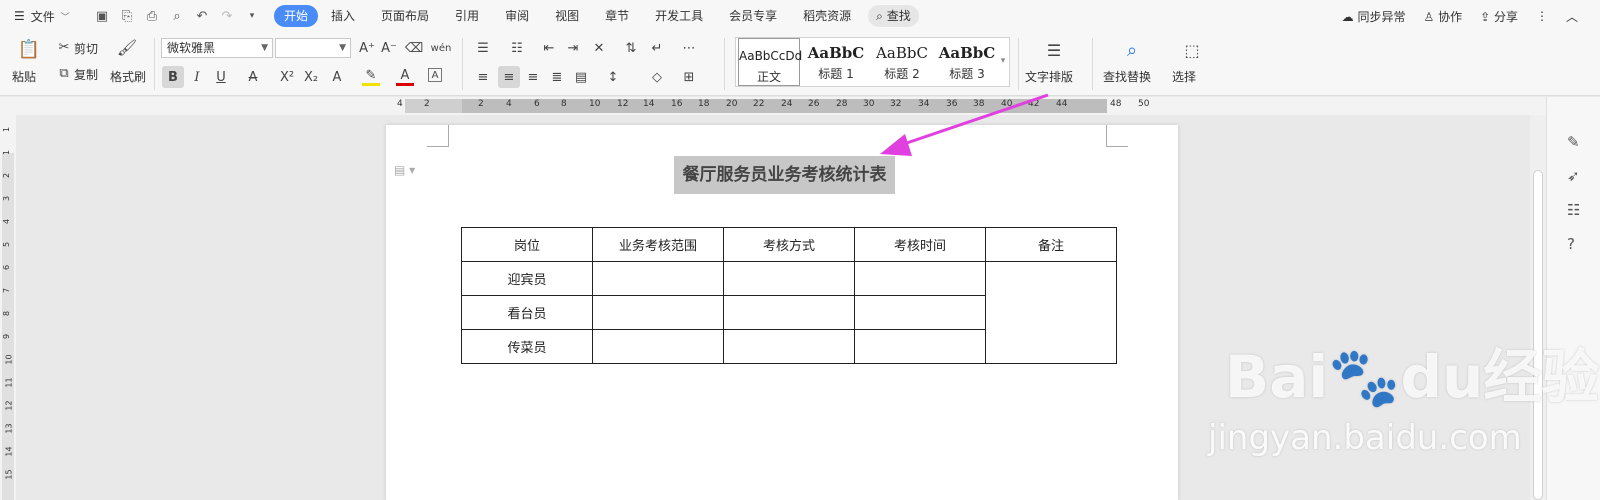 The image size is (1600, 500). Describe the element at coordinates (1538, 307) in the screenshot. I see `vertical-scrollbar` at that location.